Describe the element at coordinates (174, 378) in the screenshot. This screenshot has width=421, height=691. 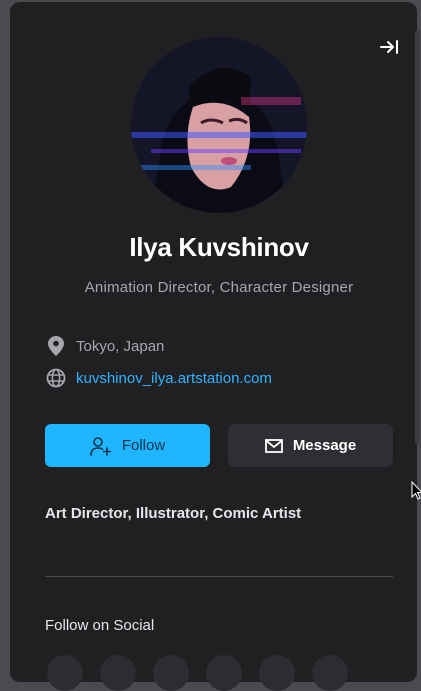
I see `website-link: kuvshinov_ilya.artstation.com` at that location.